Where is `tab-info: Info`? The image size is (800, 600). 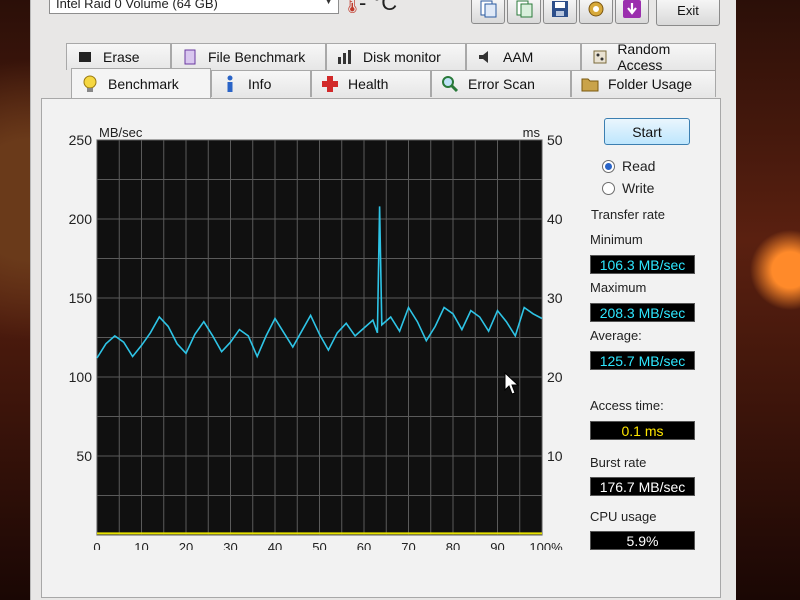 tab-info: Info is located at coordinates (261, 83).